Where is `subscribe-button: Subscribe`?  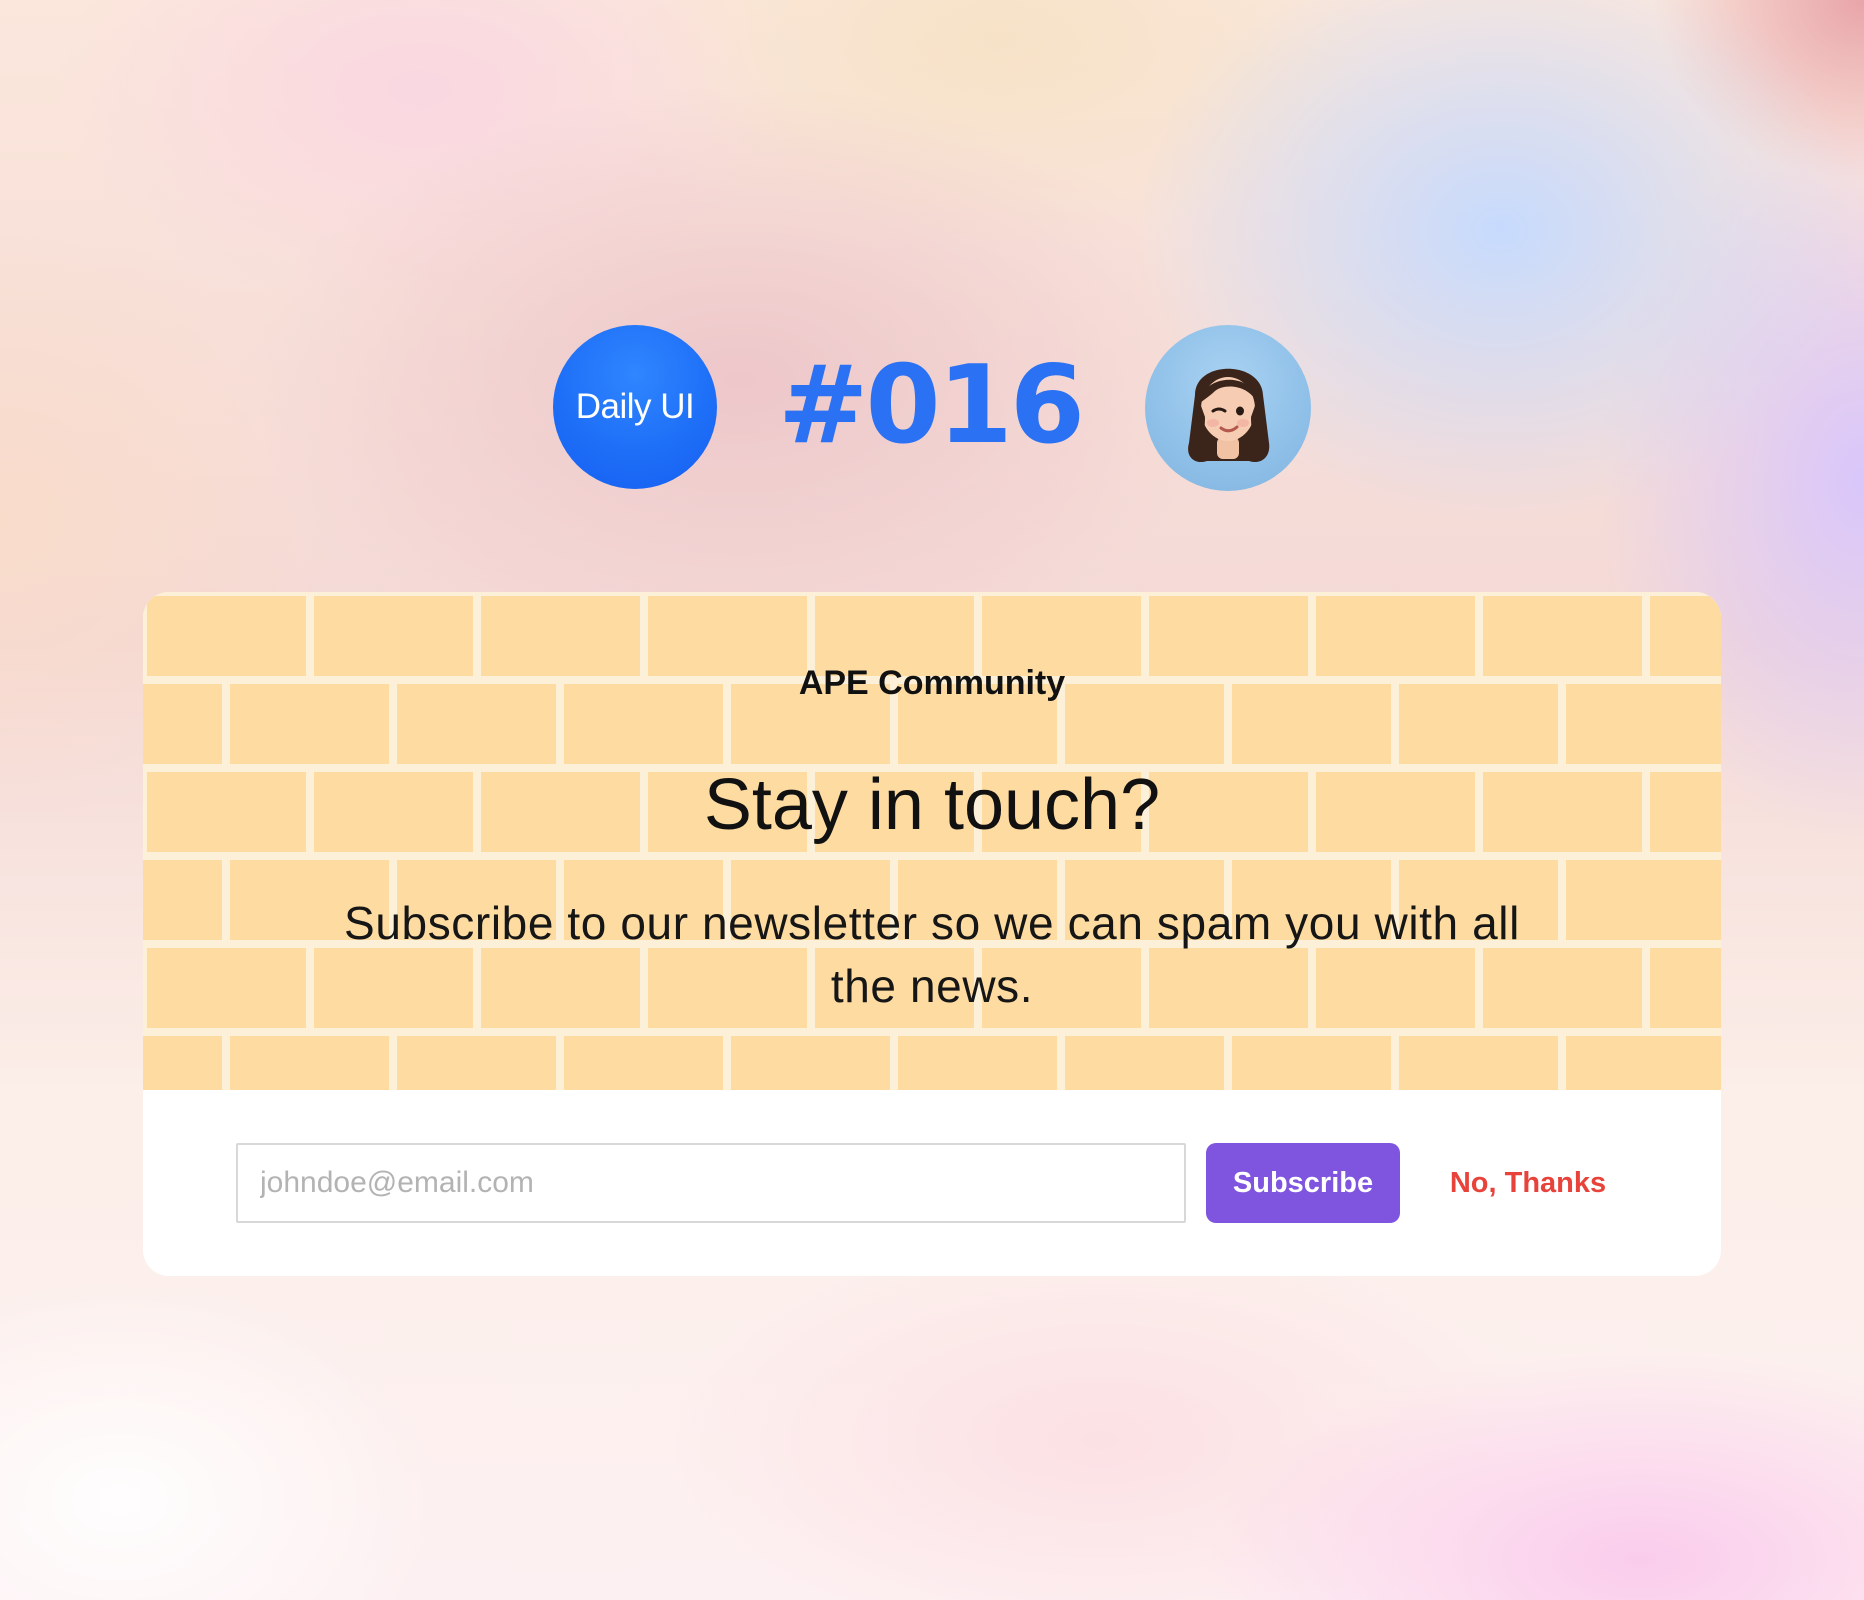
subscribe-button: Subscribe is located at coordinates (1303, 1183).